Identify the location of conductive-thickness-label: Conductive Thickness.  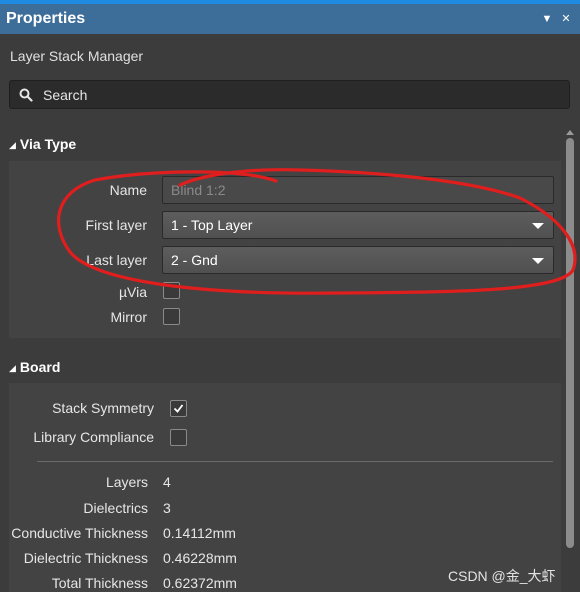
(79, 533).